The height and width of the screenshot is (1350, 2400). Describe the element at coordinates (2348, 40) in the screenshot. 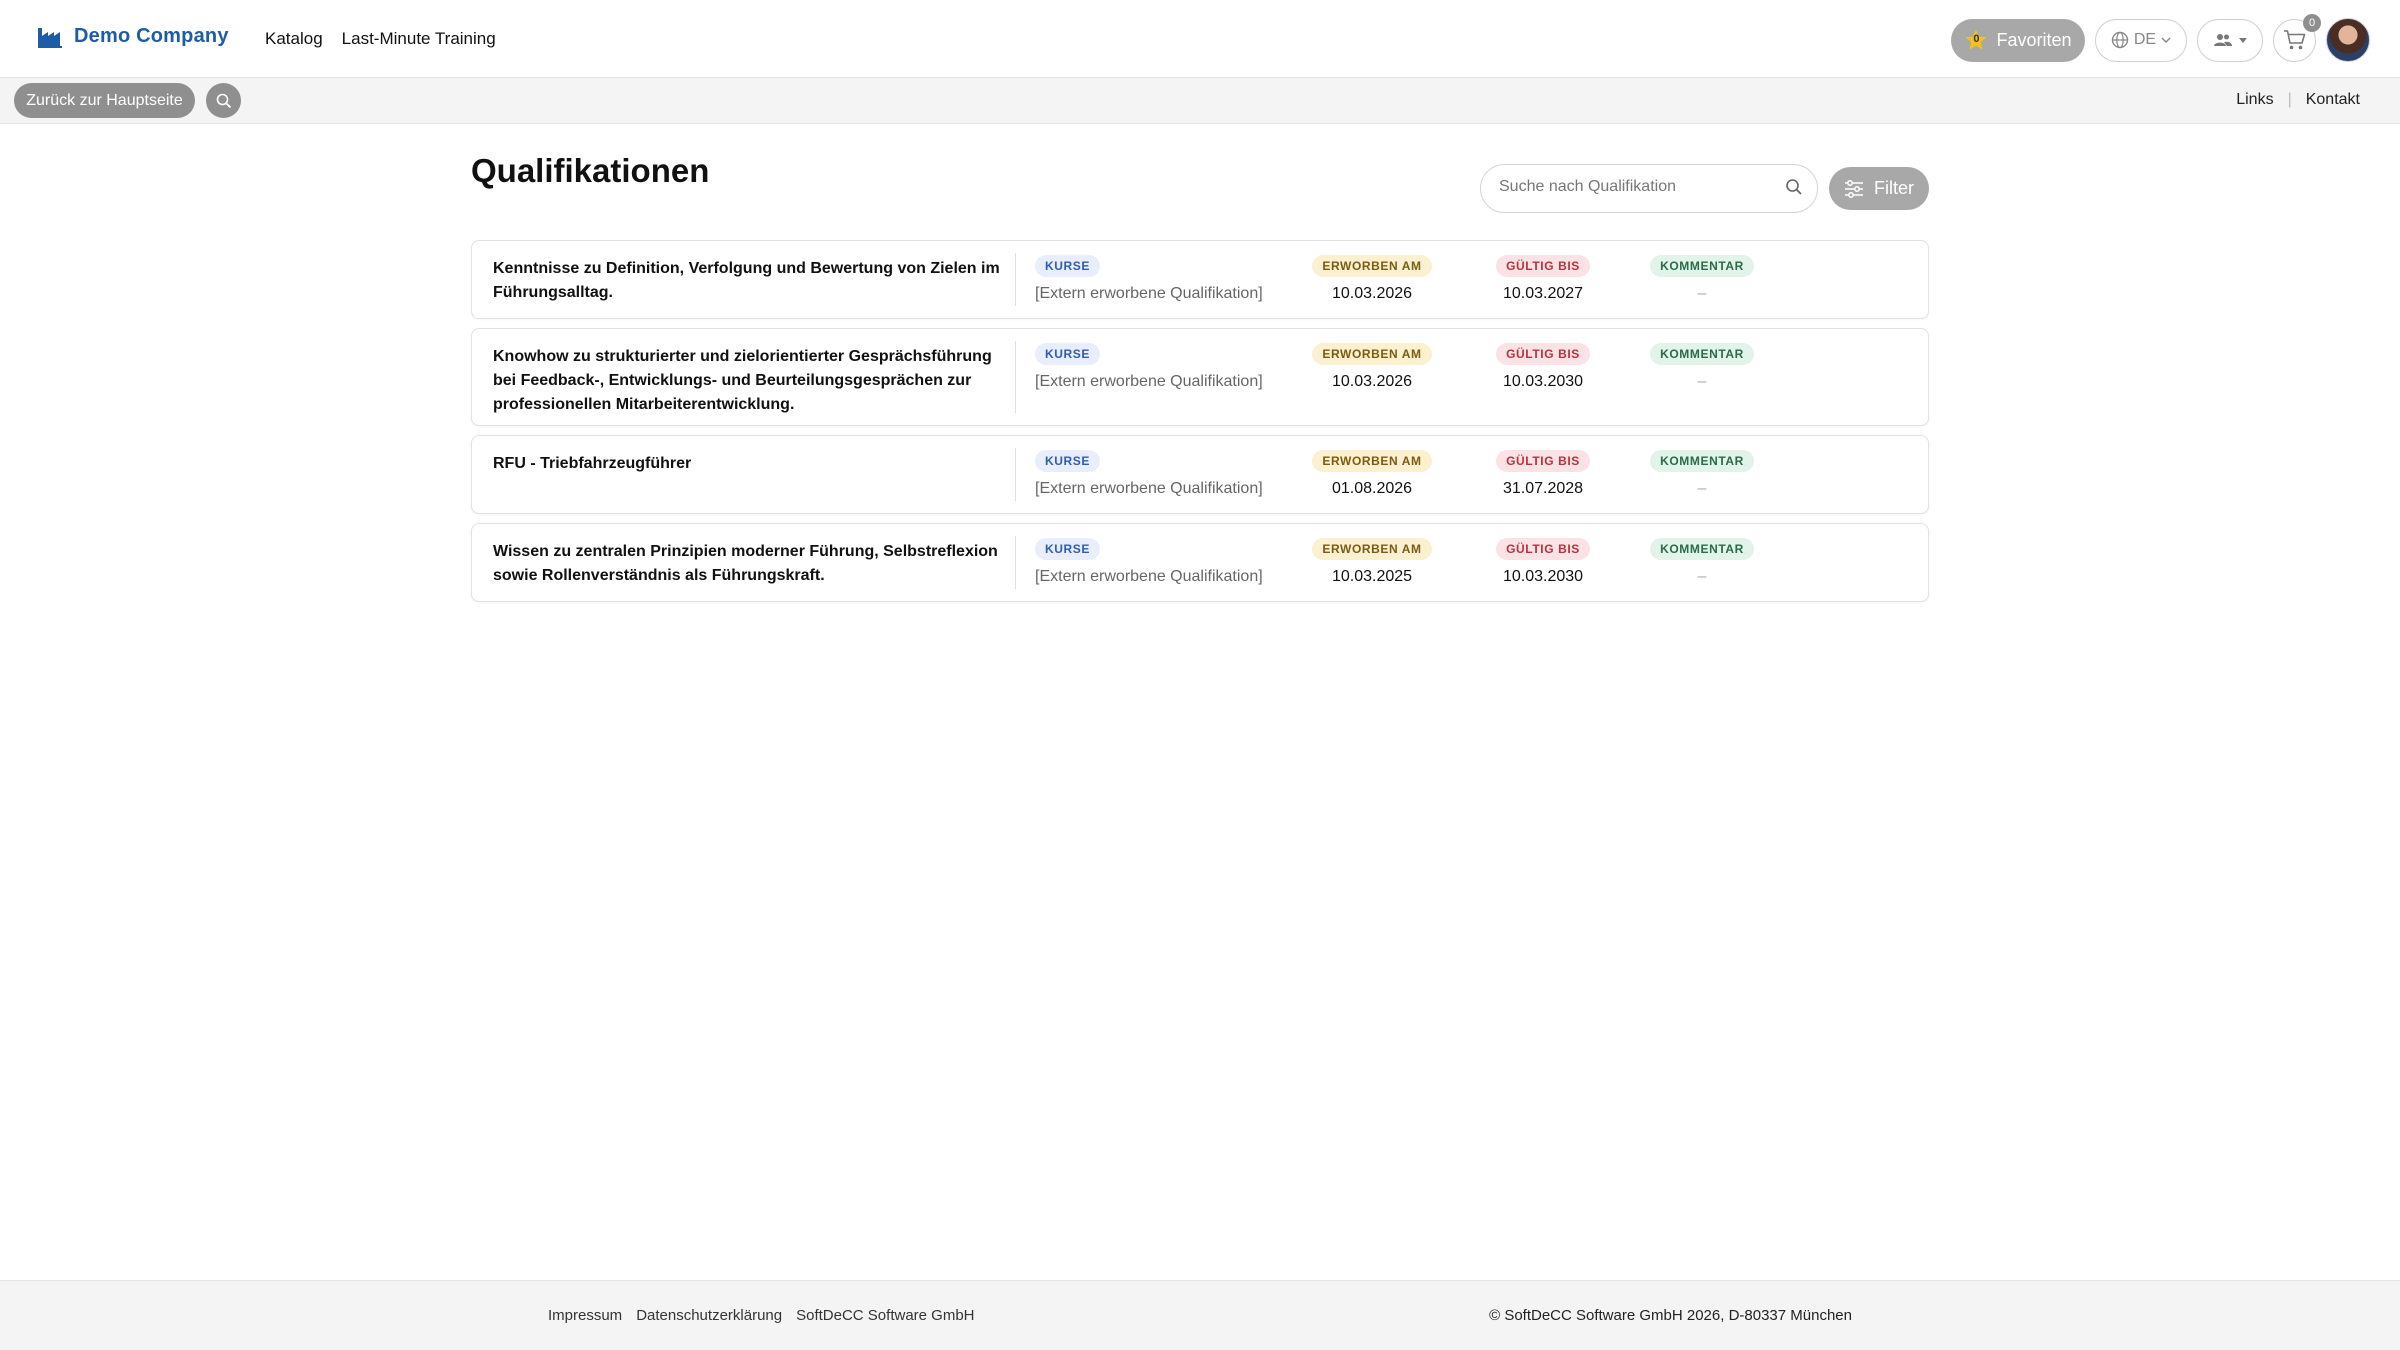

I see `user-avatar` at that location.